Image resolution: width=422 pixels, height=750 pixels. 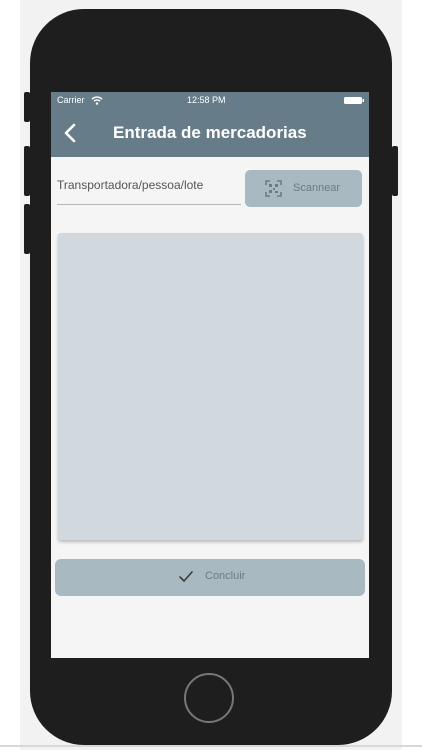 What do you see at coordinates (186, 576) in the screenshot?
I see `check-icon` at bounding box center [186, 576].